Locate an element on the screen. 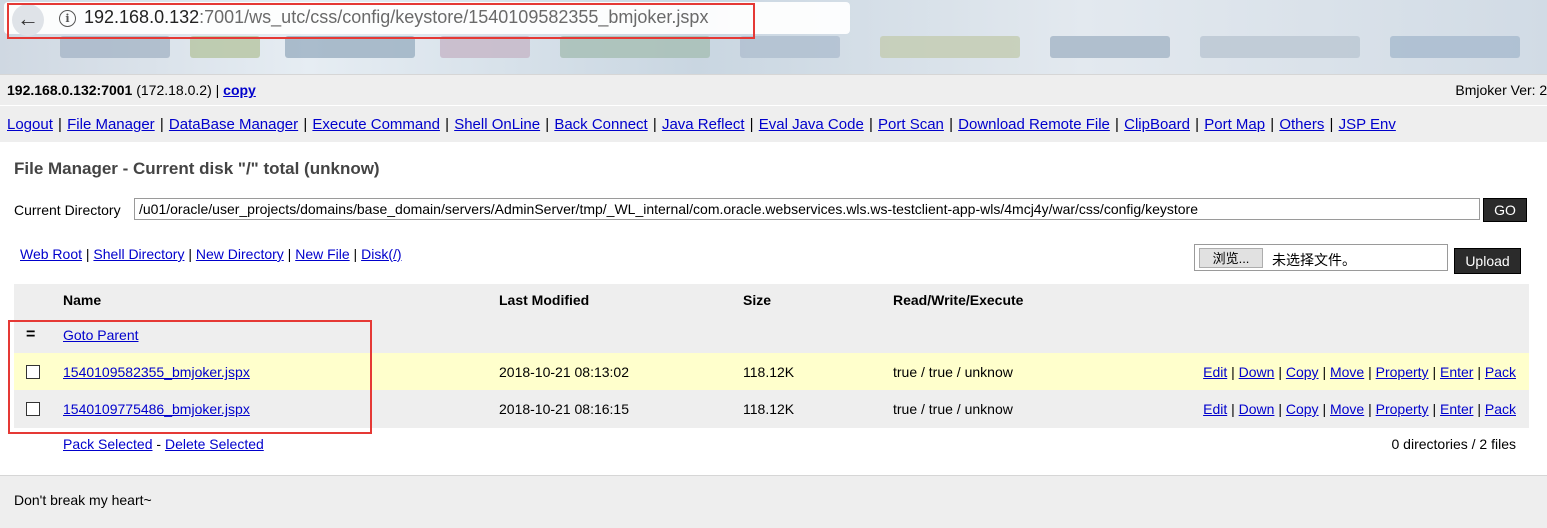  nav-java-reflect: Java Reflect is located at coordinates (703, 124).